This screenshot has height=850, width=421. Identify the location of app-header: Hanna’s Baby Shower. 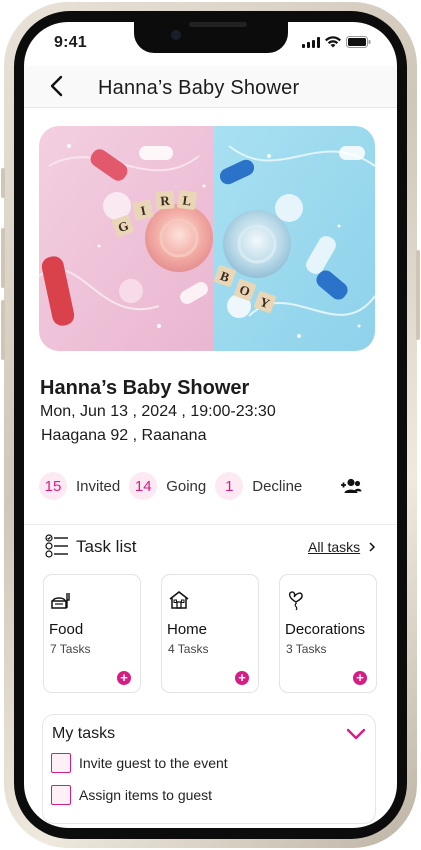
(210, 87).